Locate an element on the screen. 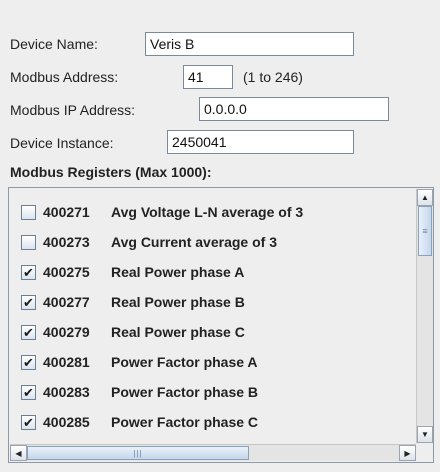  register-id: 400277 is located at coordinates (66, 302).